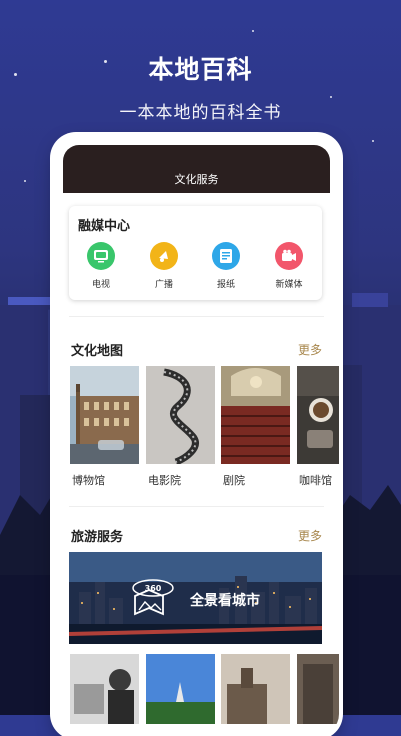 This screenshot has height=736, width=401. I want to click on phone-header-bar: 文化服务, so click(196, 169).